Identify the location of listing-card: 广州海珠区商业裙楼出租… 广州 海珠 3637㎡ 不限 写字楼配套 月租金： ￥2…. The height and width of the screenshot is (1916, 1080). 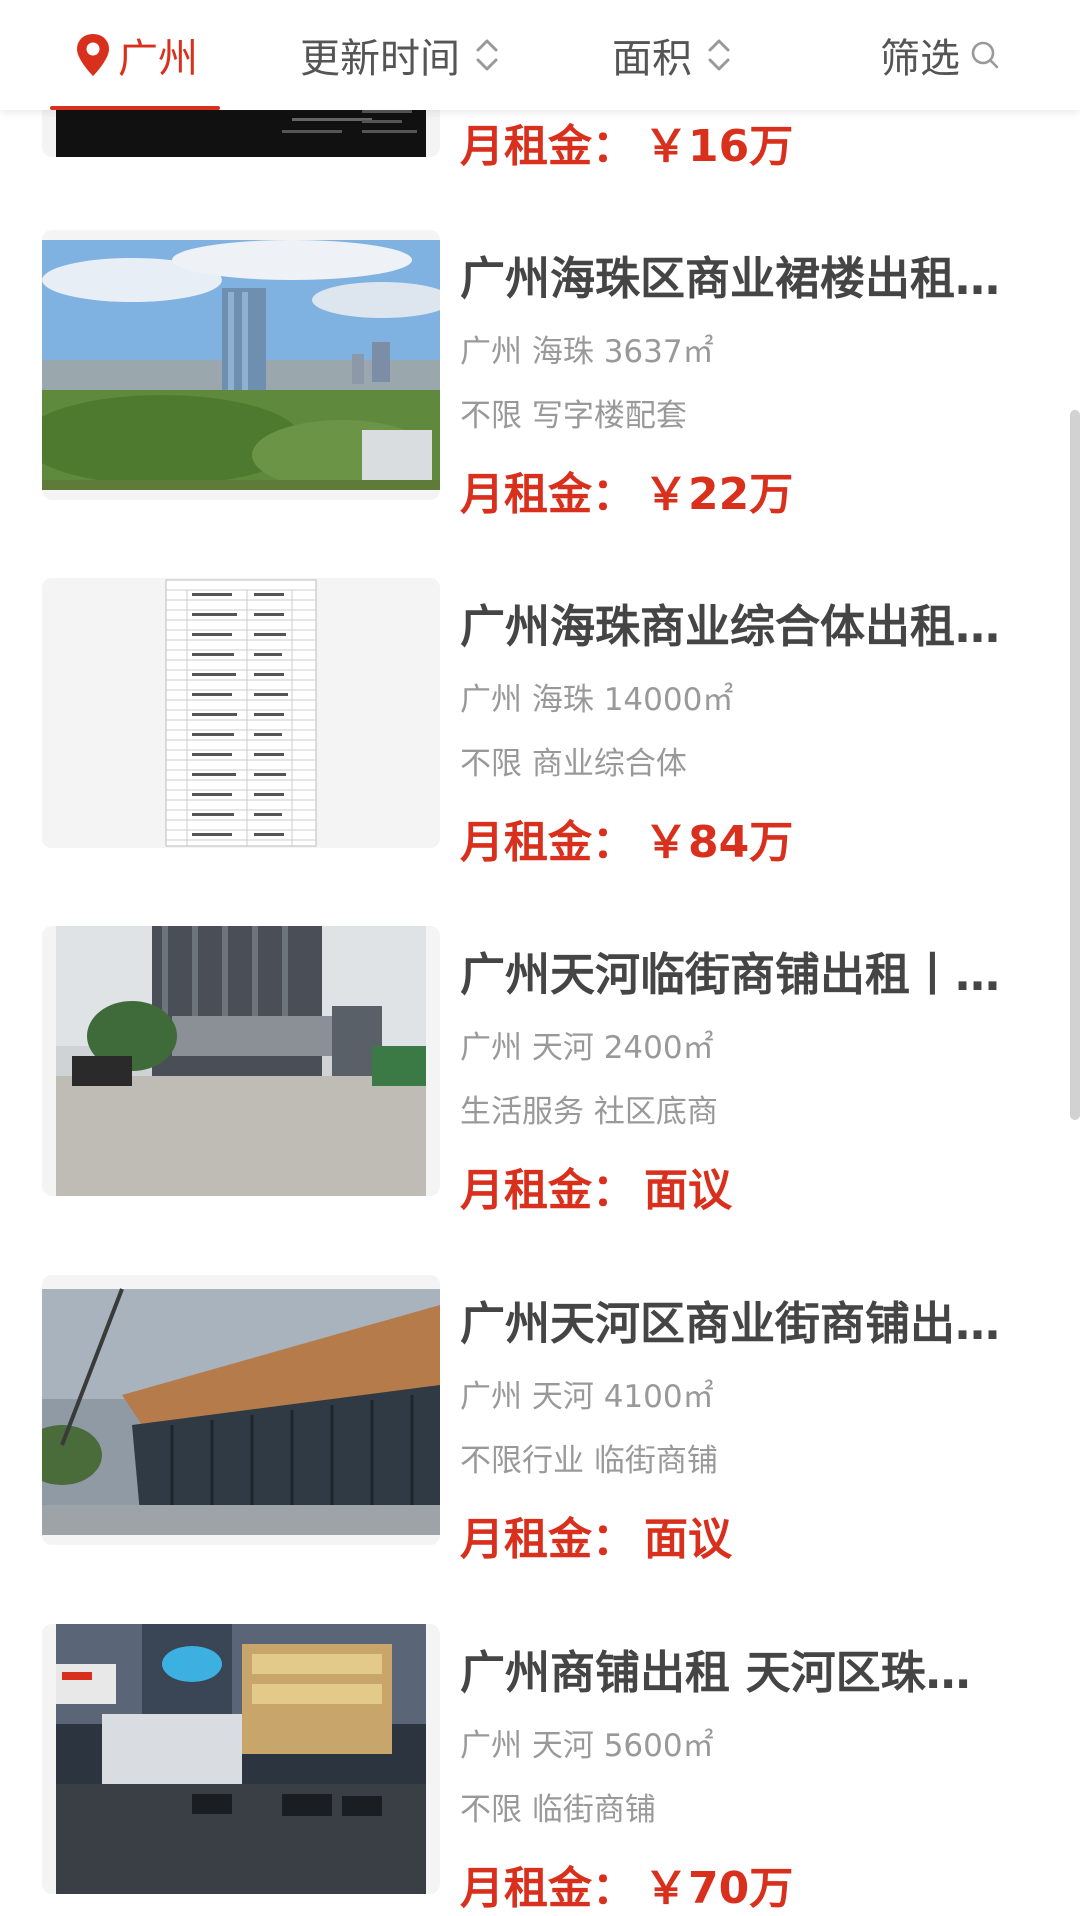
(530, 375).